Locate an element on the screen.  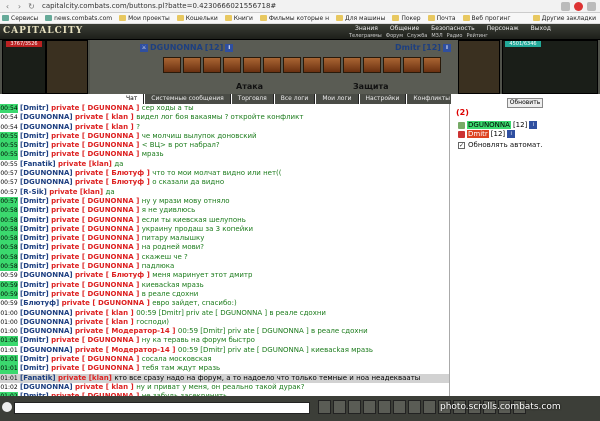
sub-menu-item: МЗЛ is located at coordinates (436, 36).